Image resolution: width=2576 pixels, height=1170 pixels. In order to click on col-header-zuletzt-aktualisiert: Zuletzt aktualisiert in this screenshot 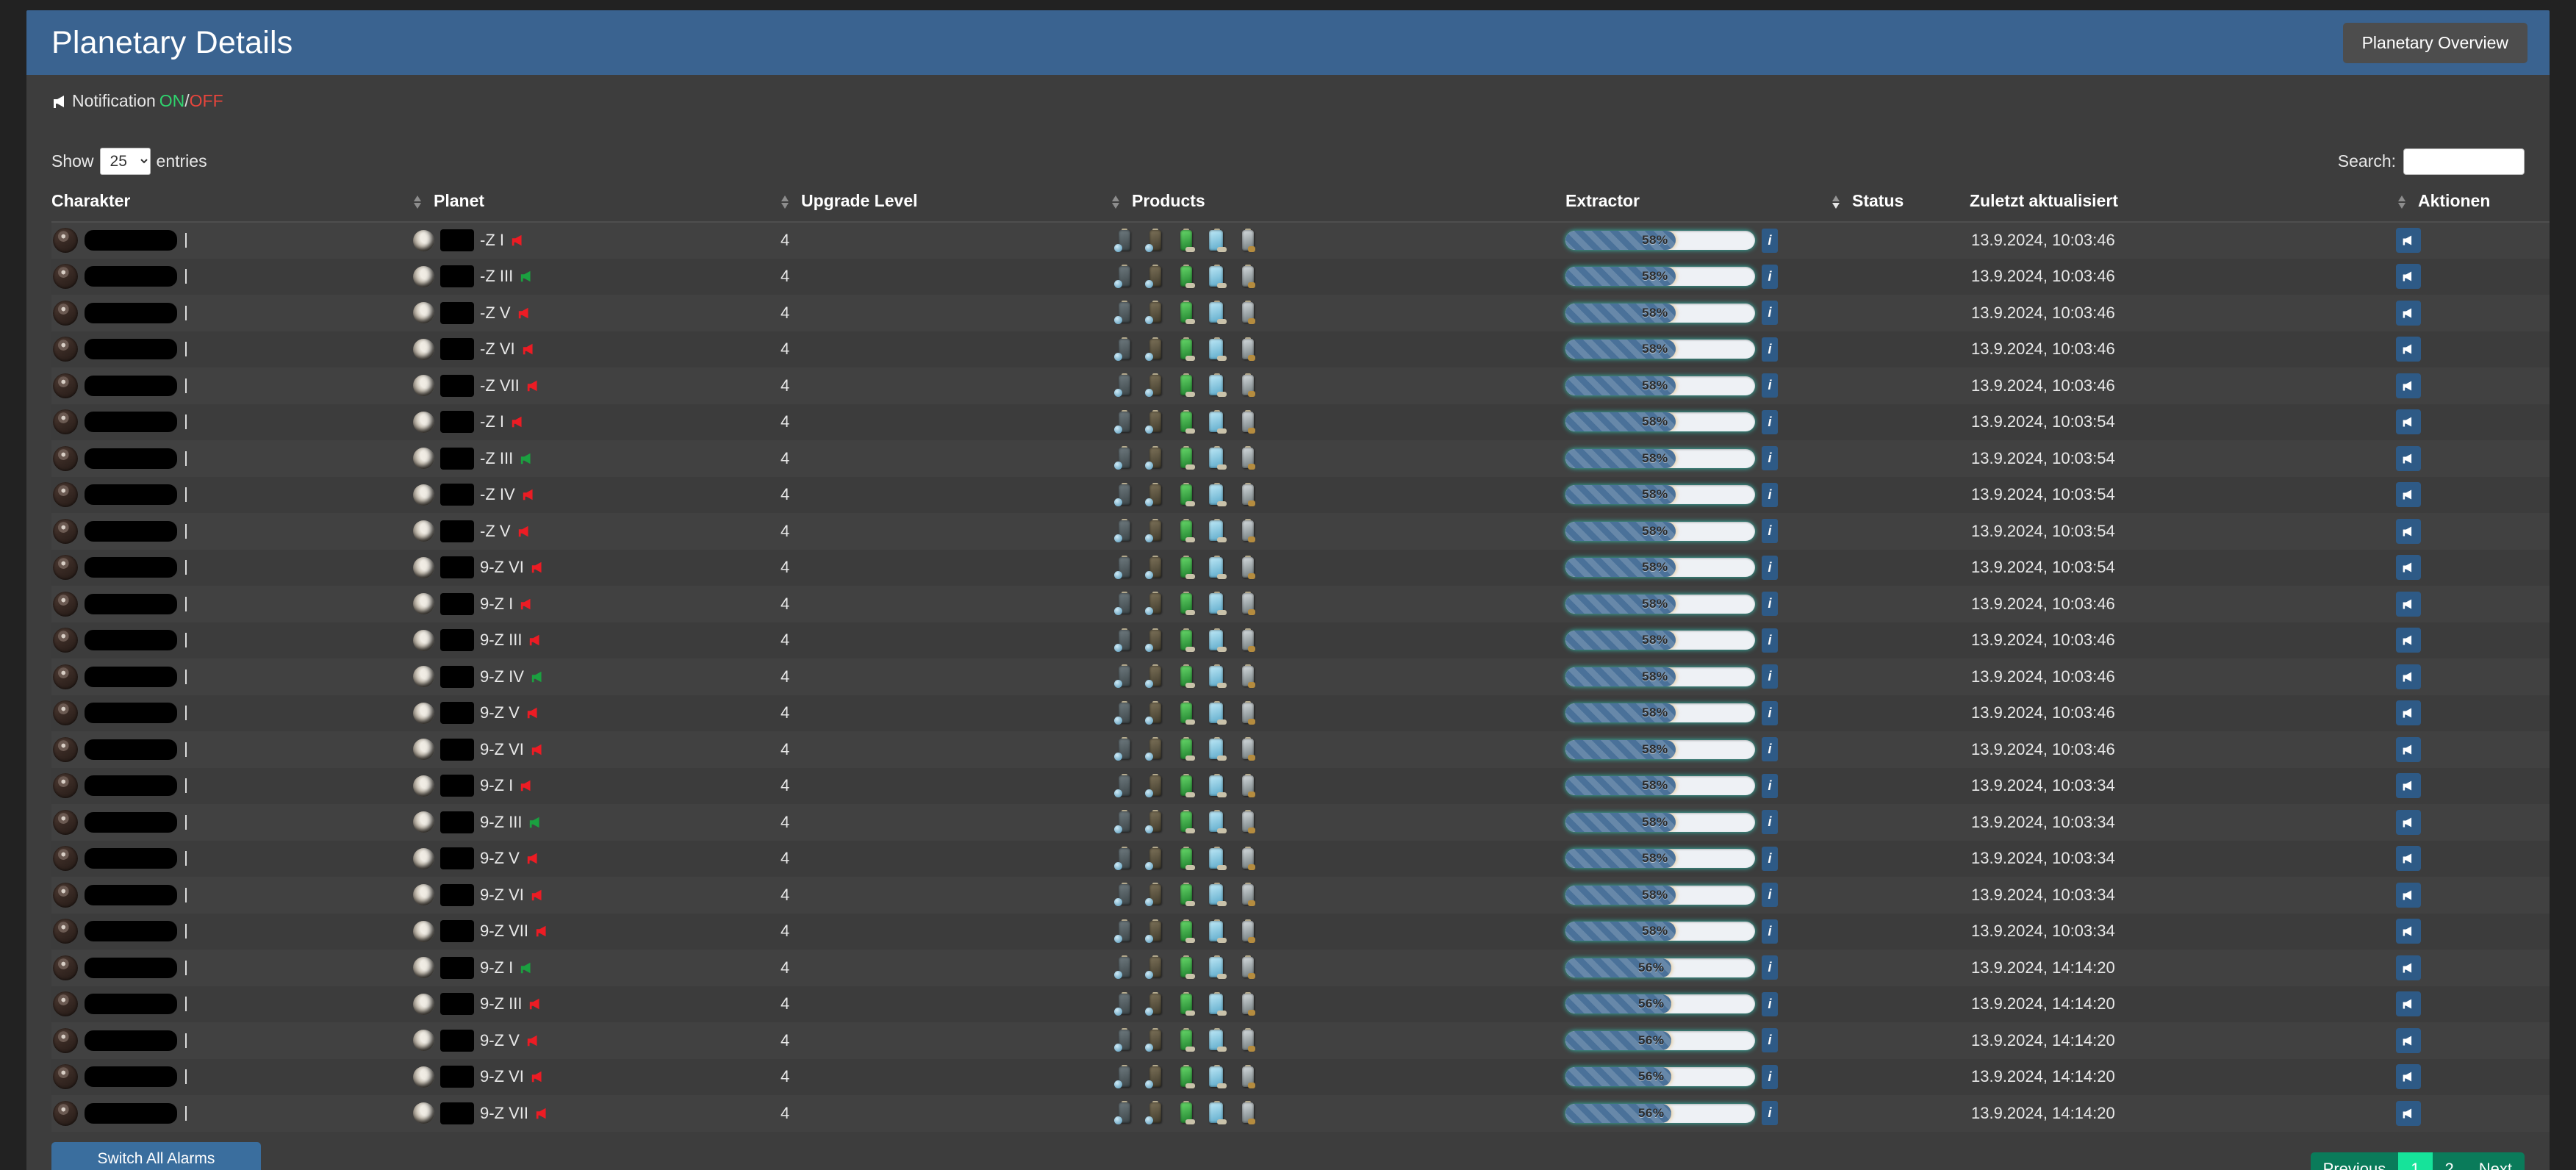, I will do `click(2183, 203)`.